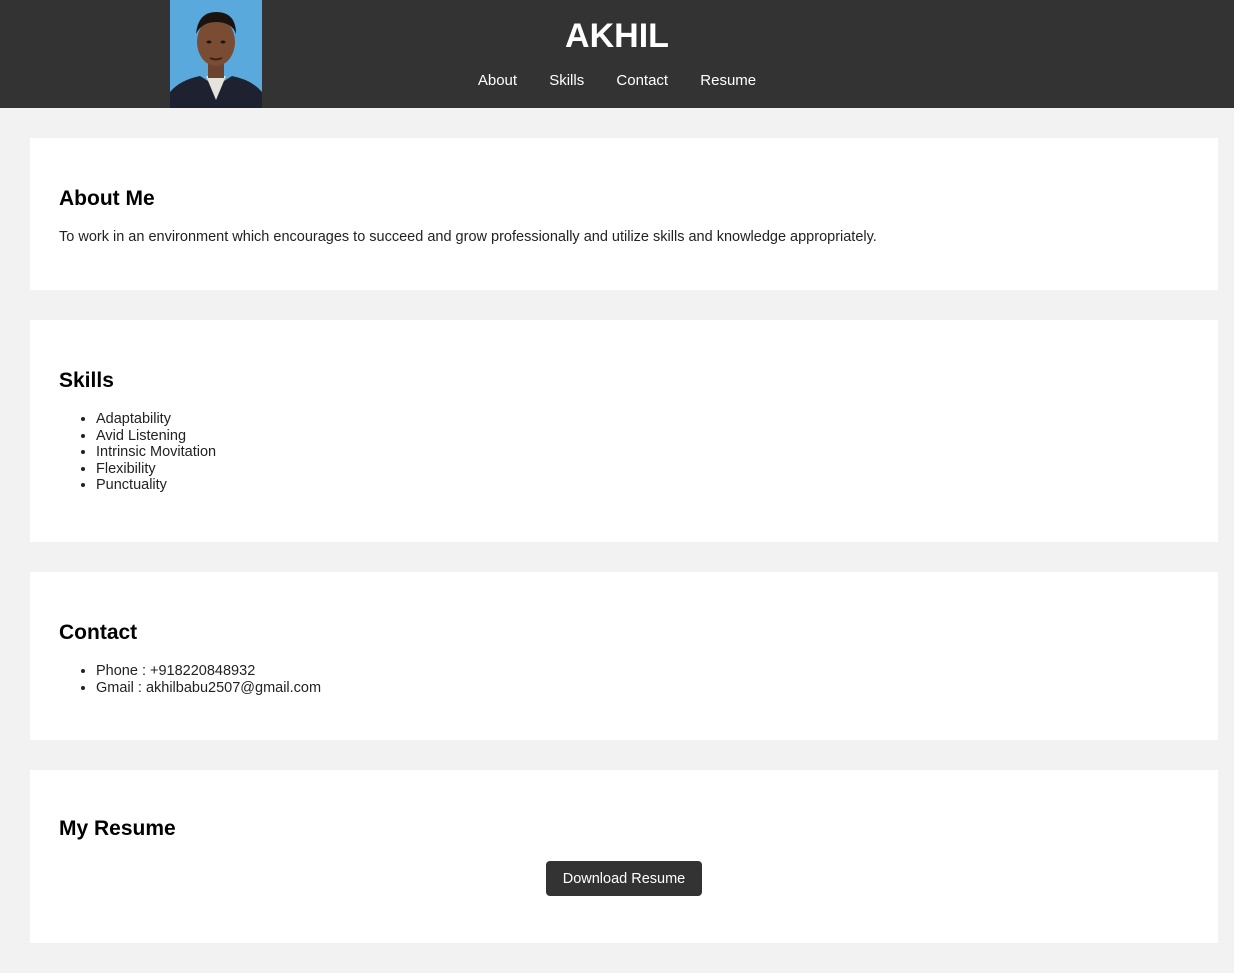 Image resolution: width=1234 pixels, height=973 pixels. Describe the element at coordinates (98, 632) in the screenshot. I see `contact-heading: Contact` at that location.